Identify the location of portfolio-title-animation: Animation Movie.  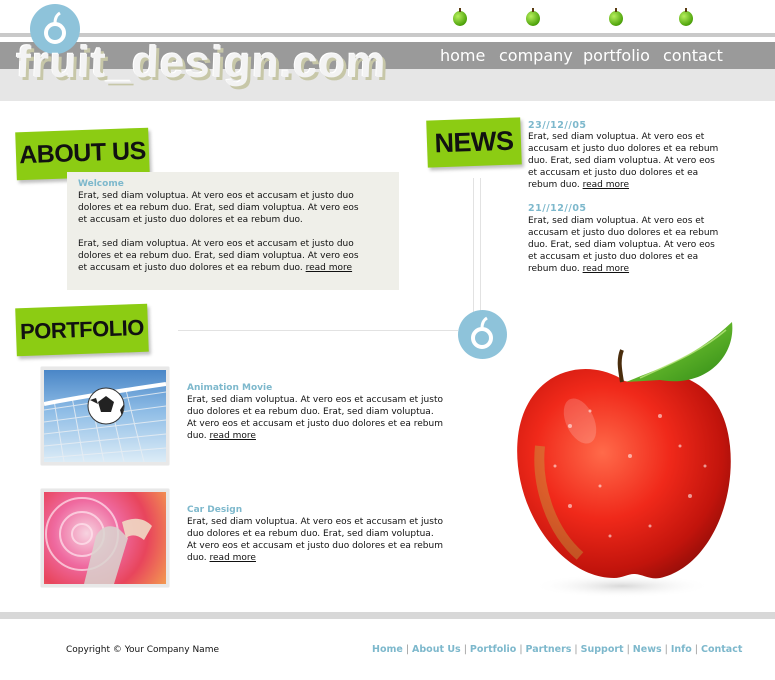
(229, 388).